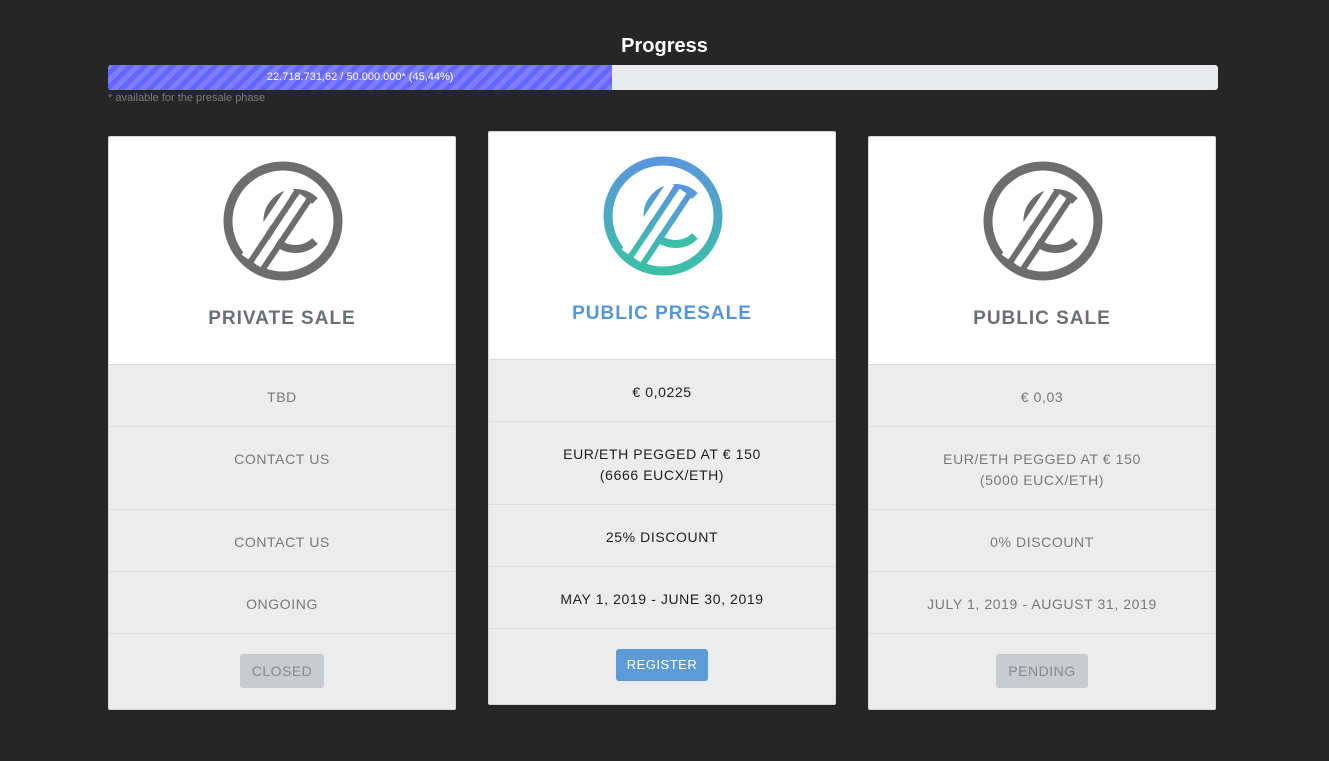  What do you see at coordinates (662, 475) in the screenshot?
I see `peg-rate: (6666 EUCX/ETH)` at bounding box center [662, 475].